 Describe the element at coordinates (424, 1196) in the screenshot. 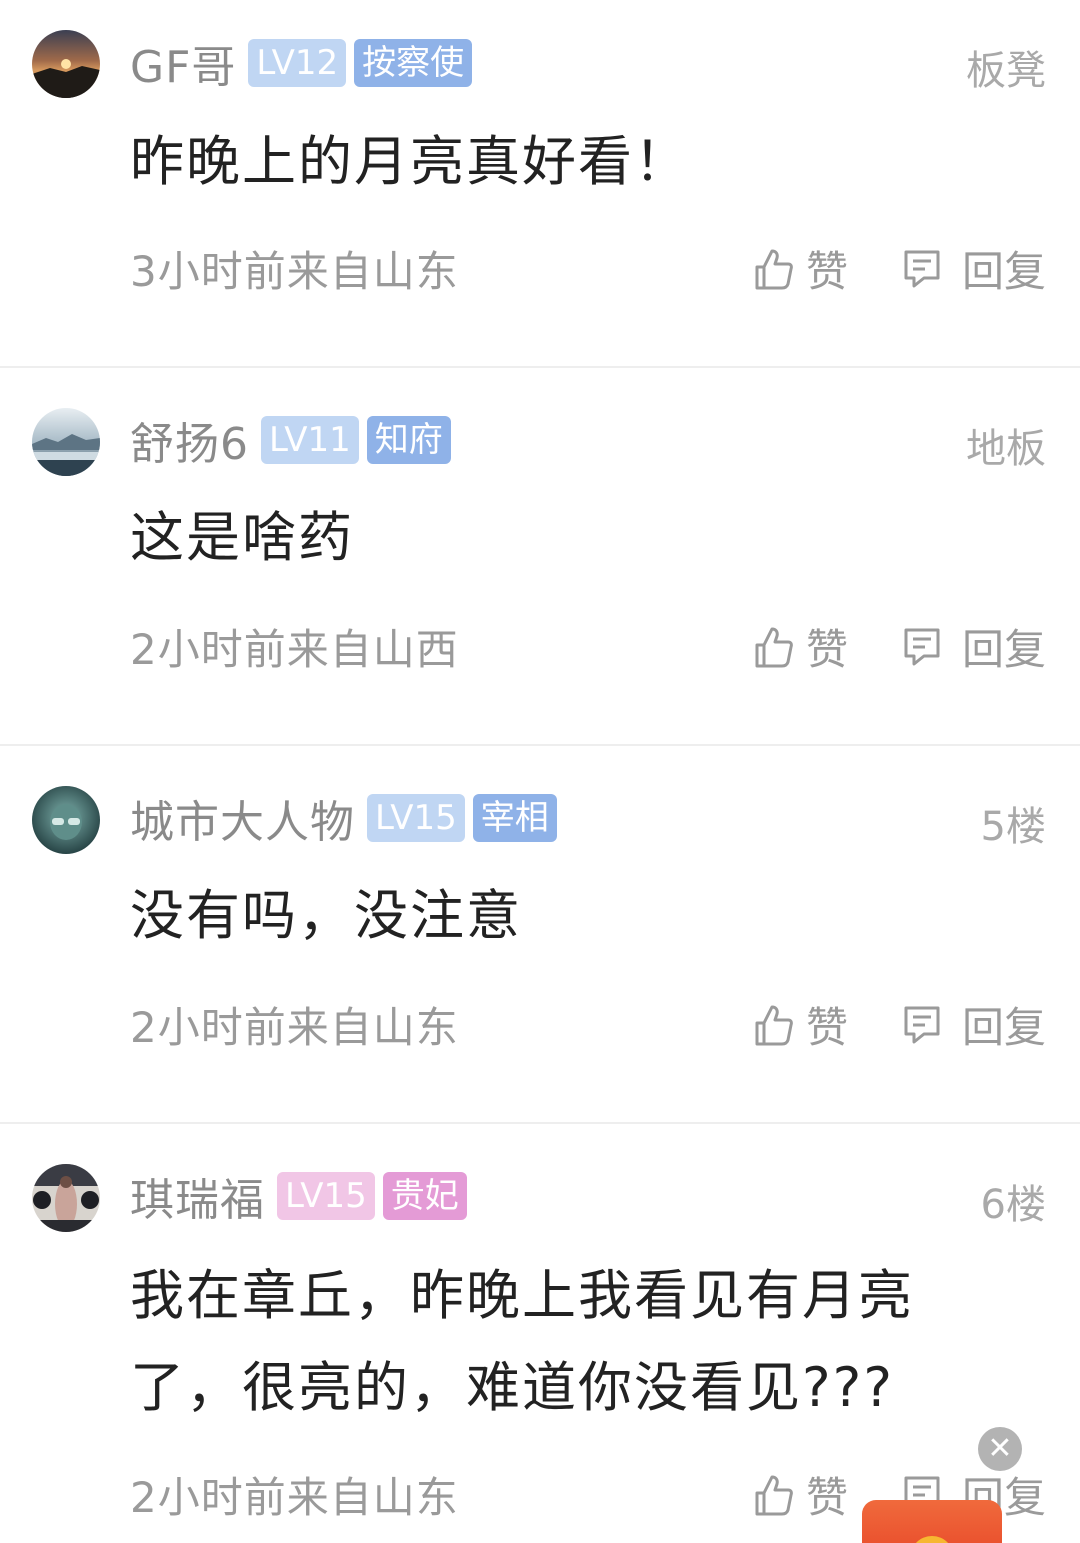

I see `title-badge: 贵妃` at that location.